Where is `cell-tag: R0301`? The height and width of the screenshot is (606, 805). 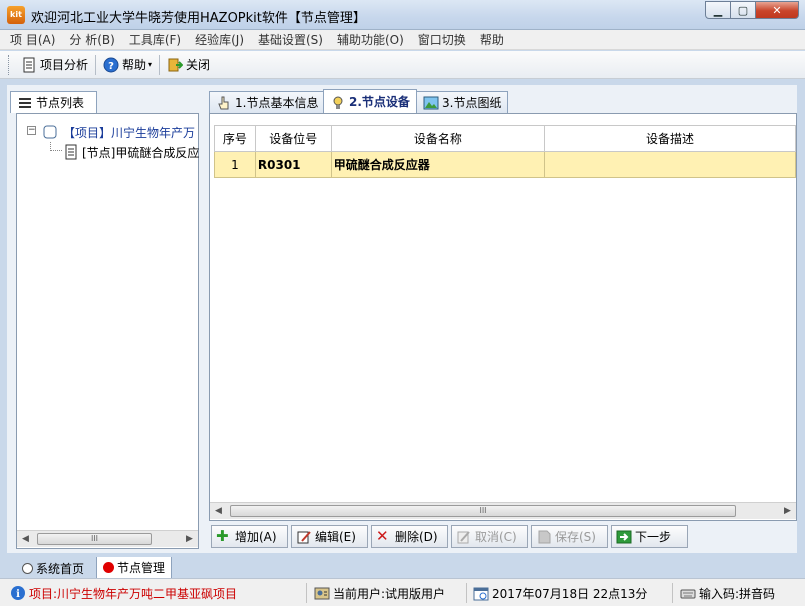 cell-tag: R0301 is located at coordinates (293, 164).